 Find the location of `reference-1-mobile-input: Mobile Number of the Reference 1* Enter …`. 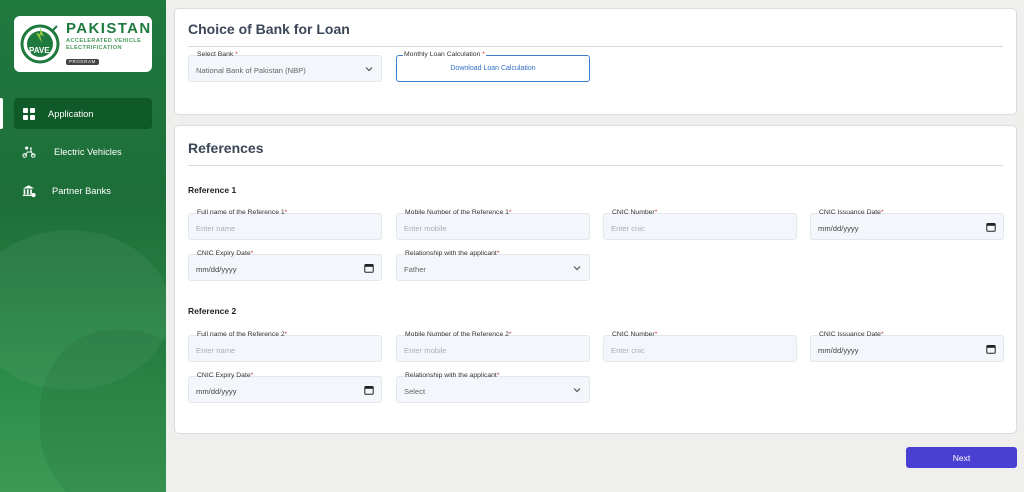

reference-1-mobile-input: Mobile Number of the Reference 1* Enter … is located at coordinates (493, 224).